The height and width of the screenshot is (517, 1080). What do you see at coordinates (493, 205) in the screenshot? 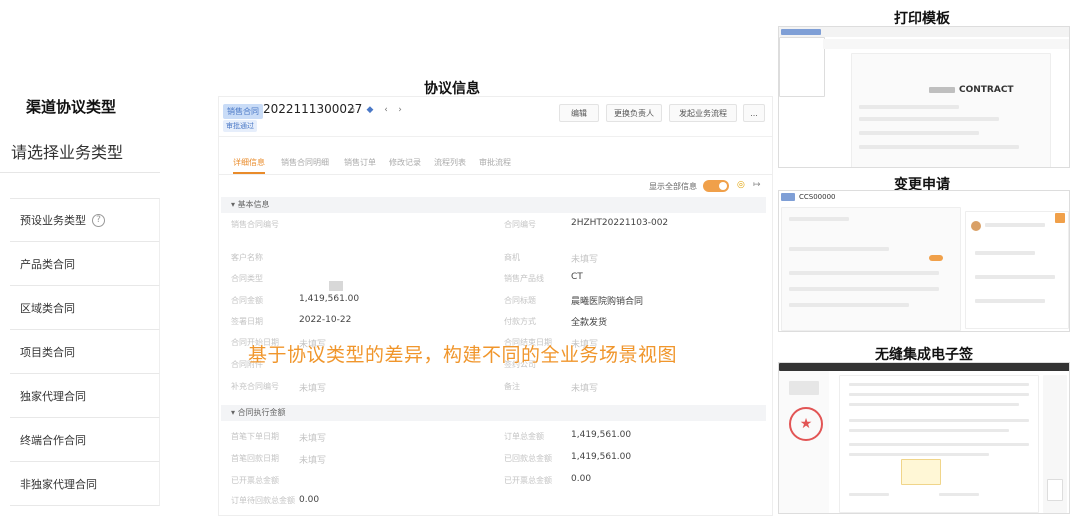
I see `section-basic: ▾ 基本信息` at bounding box center [493, 205].